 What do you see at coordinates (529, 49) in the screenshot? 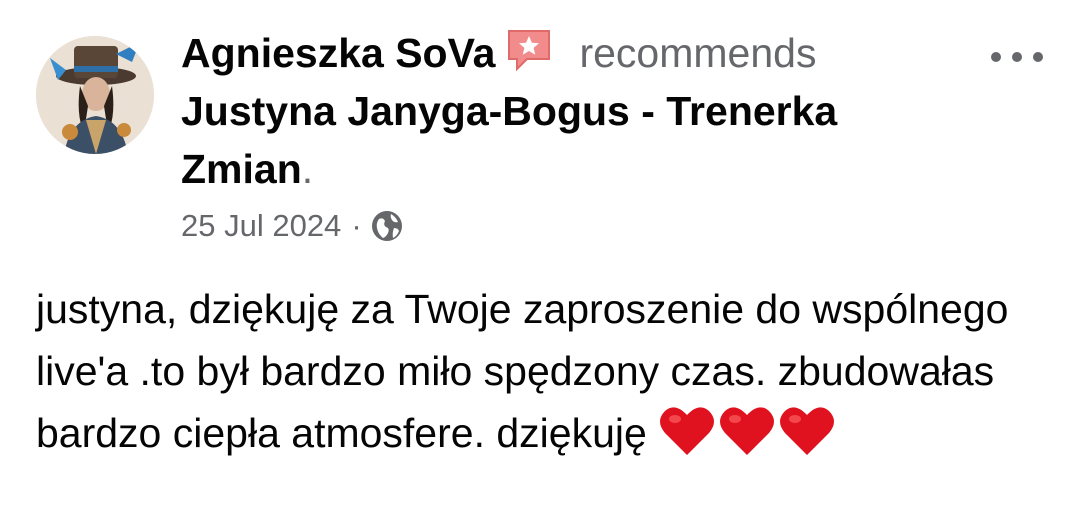
I see `recommendation-star-icon` at bounding box center [529, 49].